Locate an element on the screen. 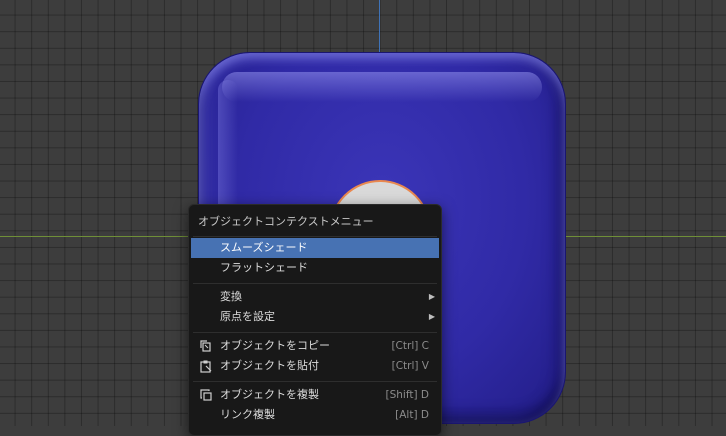 Image resolution: width=726 pixels, height=436 pixels. z-axis-line is located at coordinates (379, 30).